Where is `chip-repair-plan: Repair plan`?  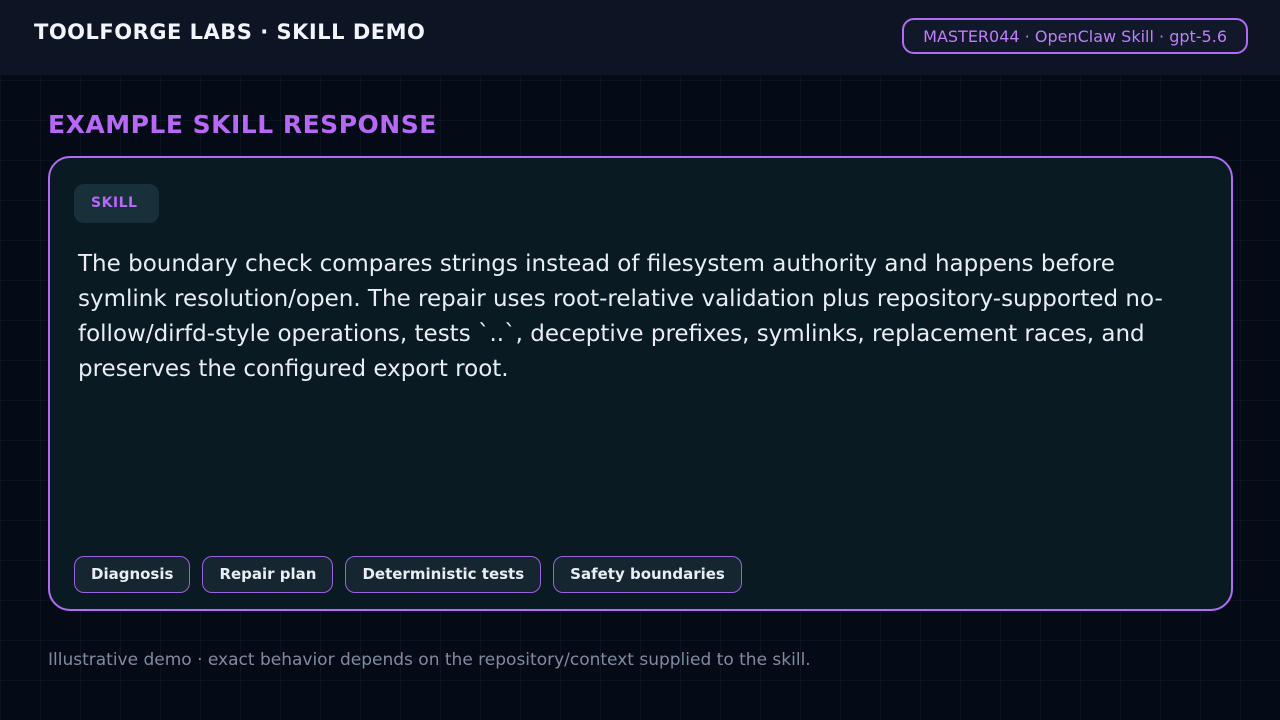 chip-repair-plan: Repair plan is located at coordinates (268, 574).